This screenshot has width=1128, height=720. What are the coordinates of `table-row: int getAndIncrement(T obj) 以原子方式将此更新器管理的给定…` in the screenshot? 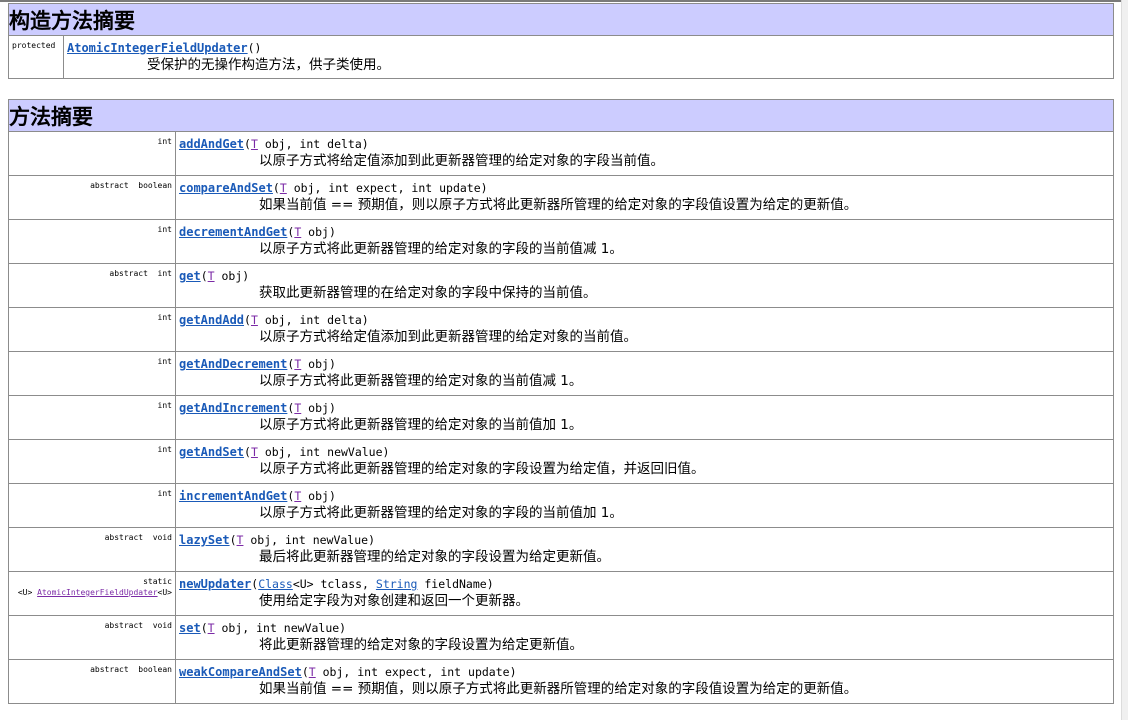 It's located at (561, 417).